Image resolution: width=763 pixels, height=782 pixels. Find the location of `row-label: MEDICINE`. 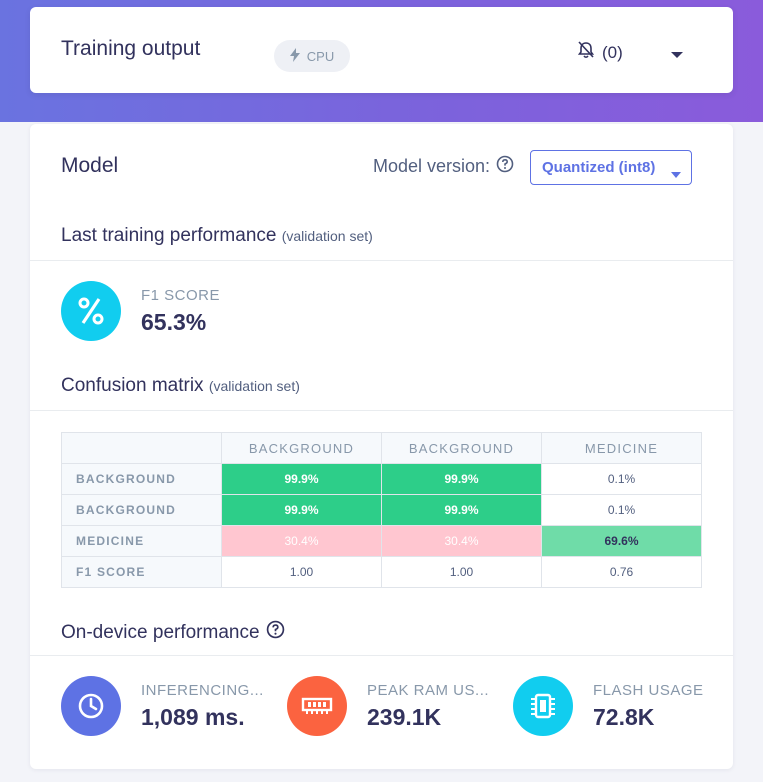

row-label: MEDICINE is located at coordinates (141, 541).